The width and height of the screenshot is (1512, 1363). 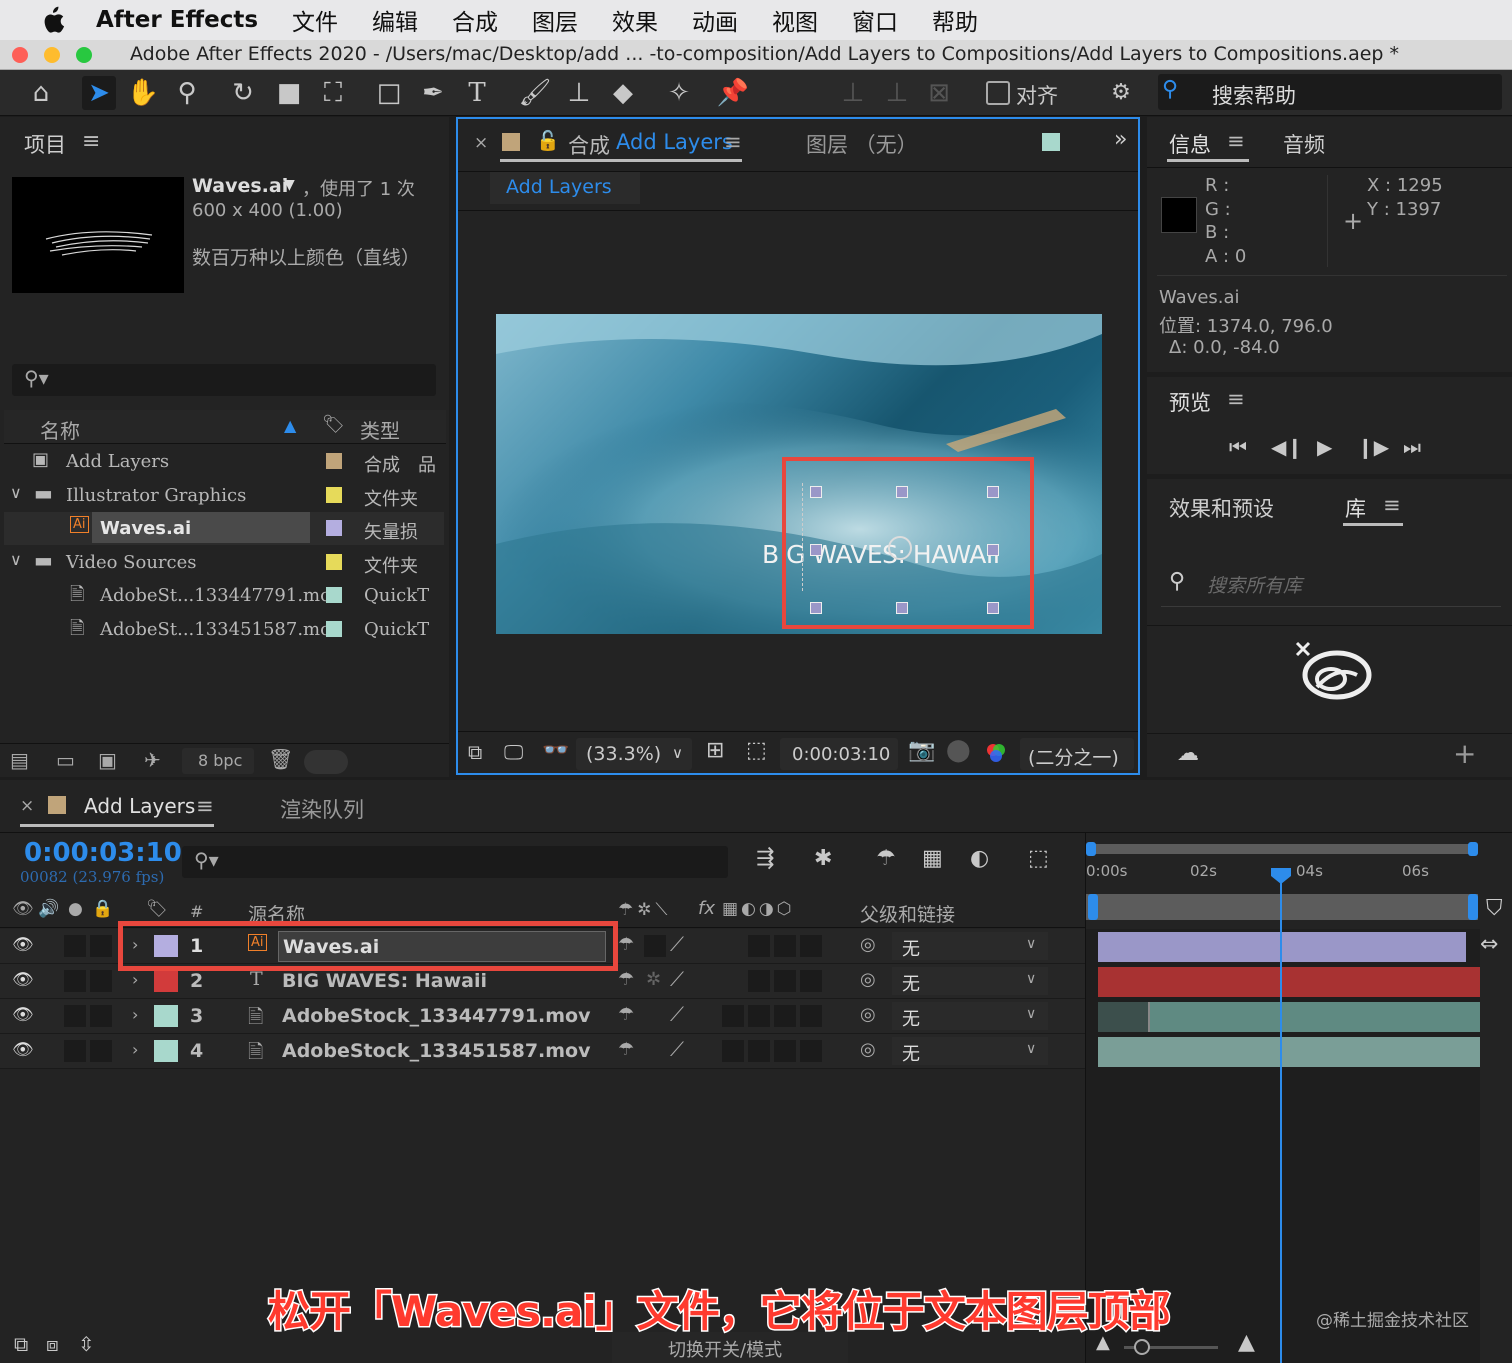 What do you see at coordinates (289, 185) in the screenshot?
I see `file-dropdown-icon: ▼` at bounding box center [289, 185].